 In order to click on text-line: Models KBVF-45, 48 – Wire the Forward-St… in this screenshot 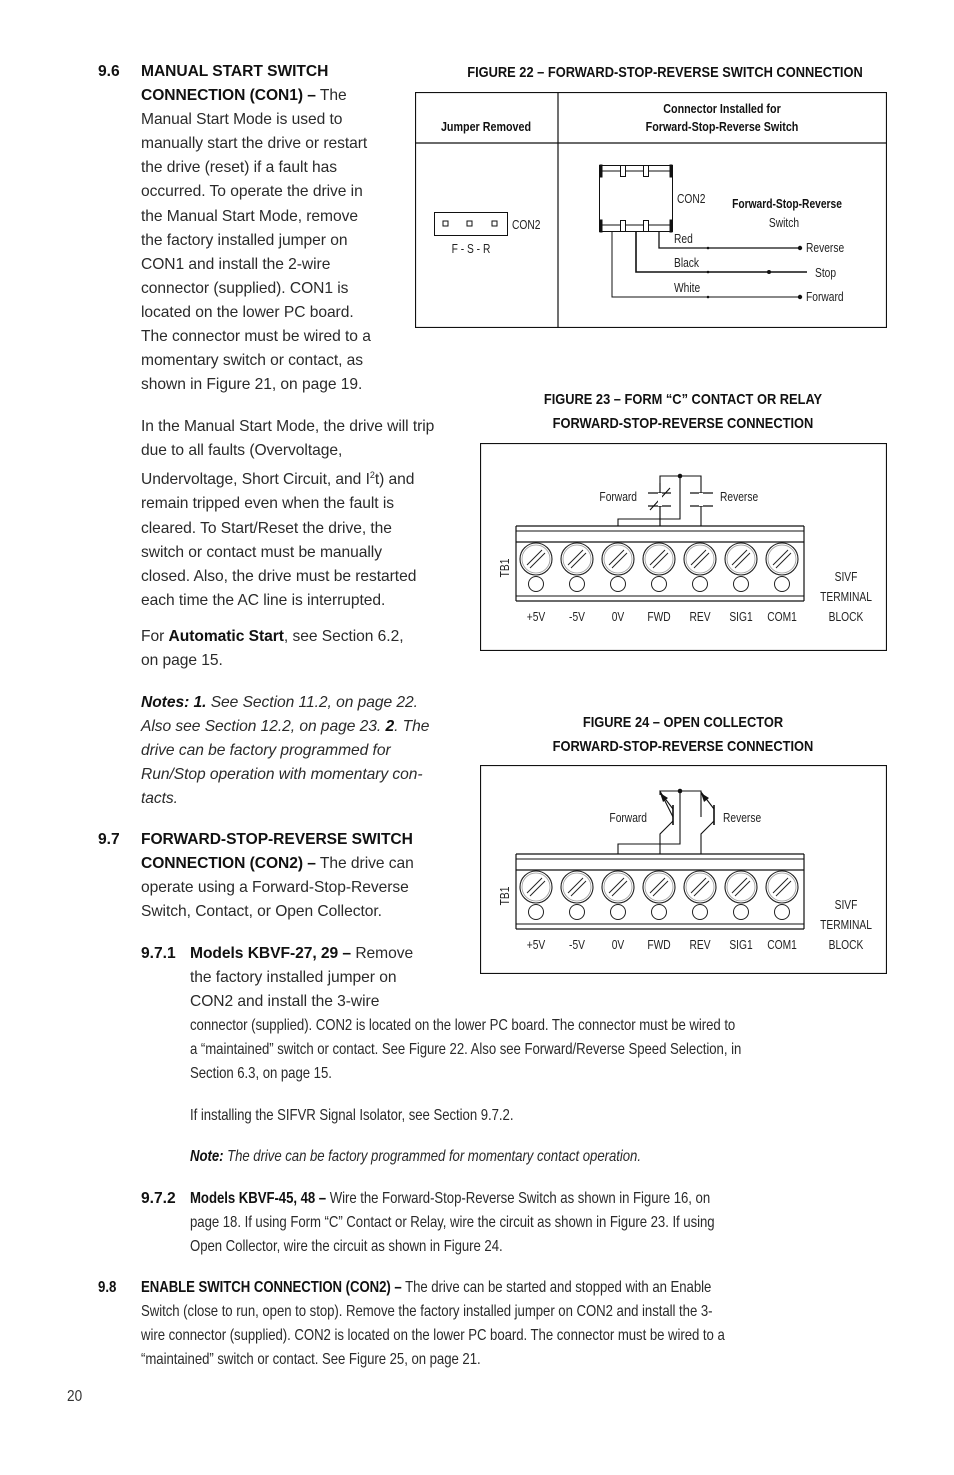, I will do `click(494, 1199)`.